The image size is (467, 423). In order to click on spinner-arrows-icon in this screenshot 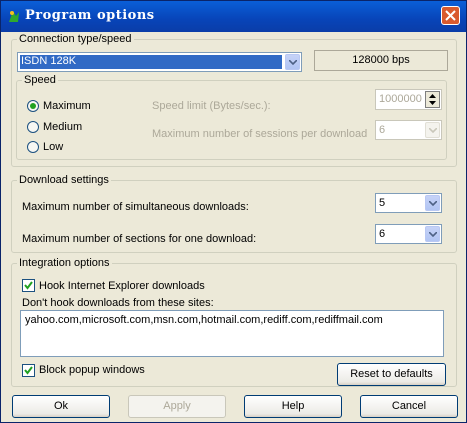, I will do `click(432, 99)`.